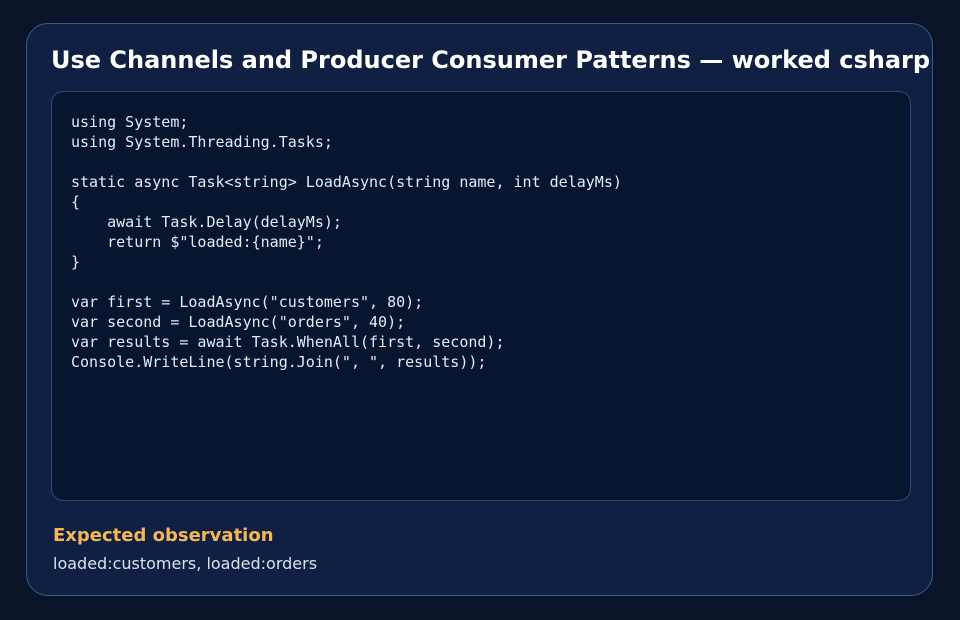  I want to click on observation-heading: Expected observation, so click(163, 535).